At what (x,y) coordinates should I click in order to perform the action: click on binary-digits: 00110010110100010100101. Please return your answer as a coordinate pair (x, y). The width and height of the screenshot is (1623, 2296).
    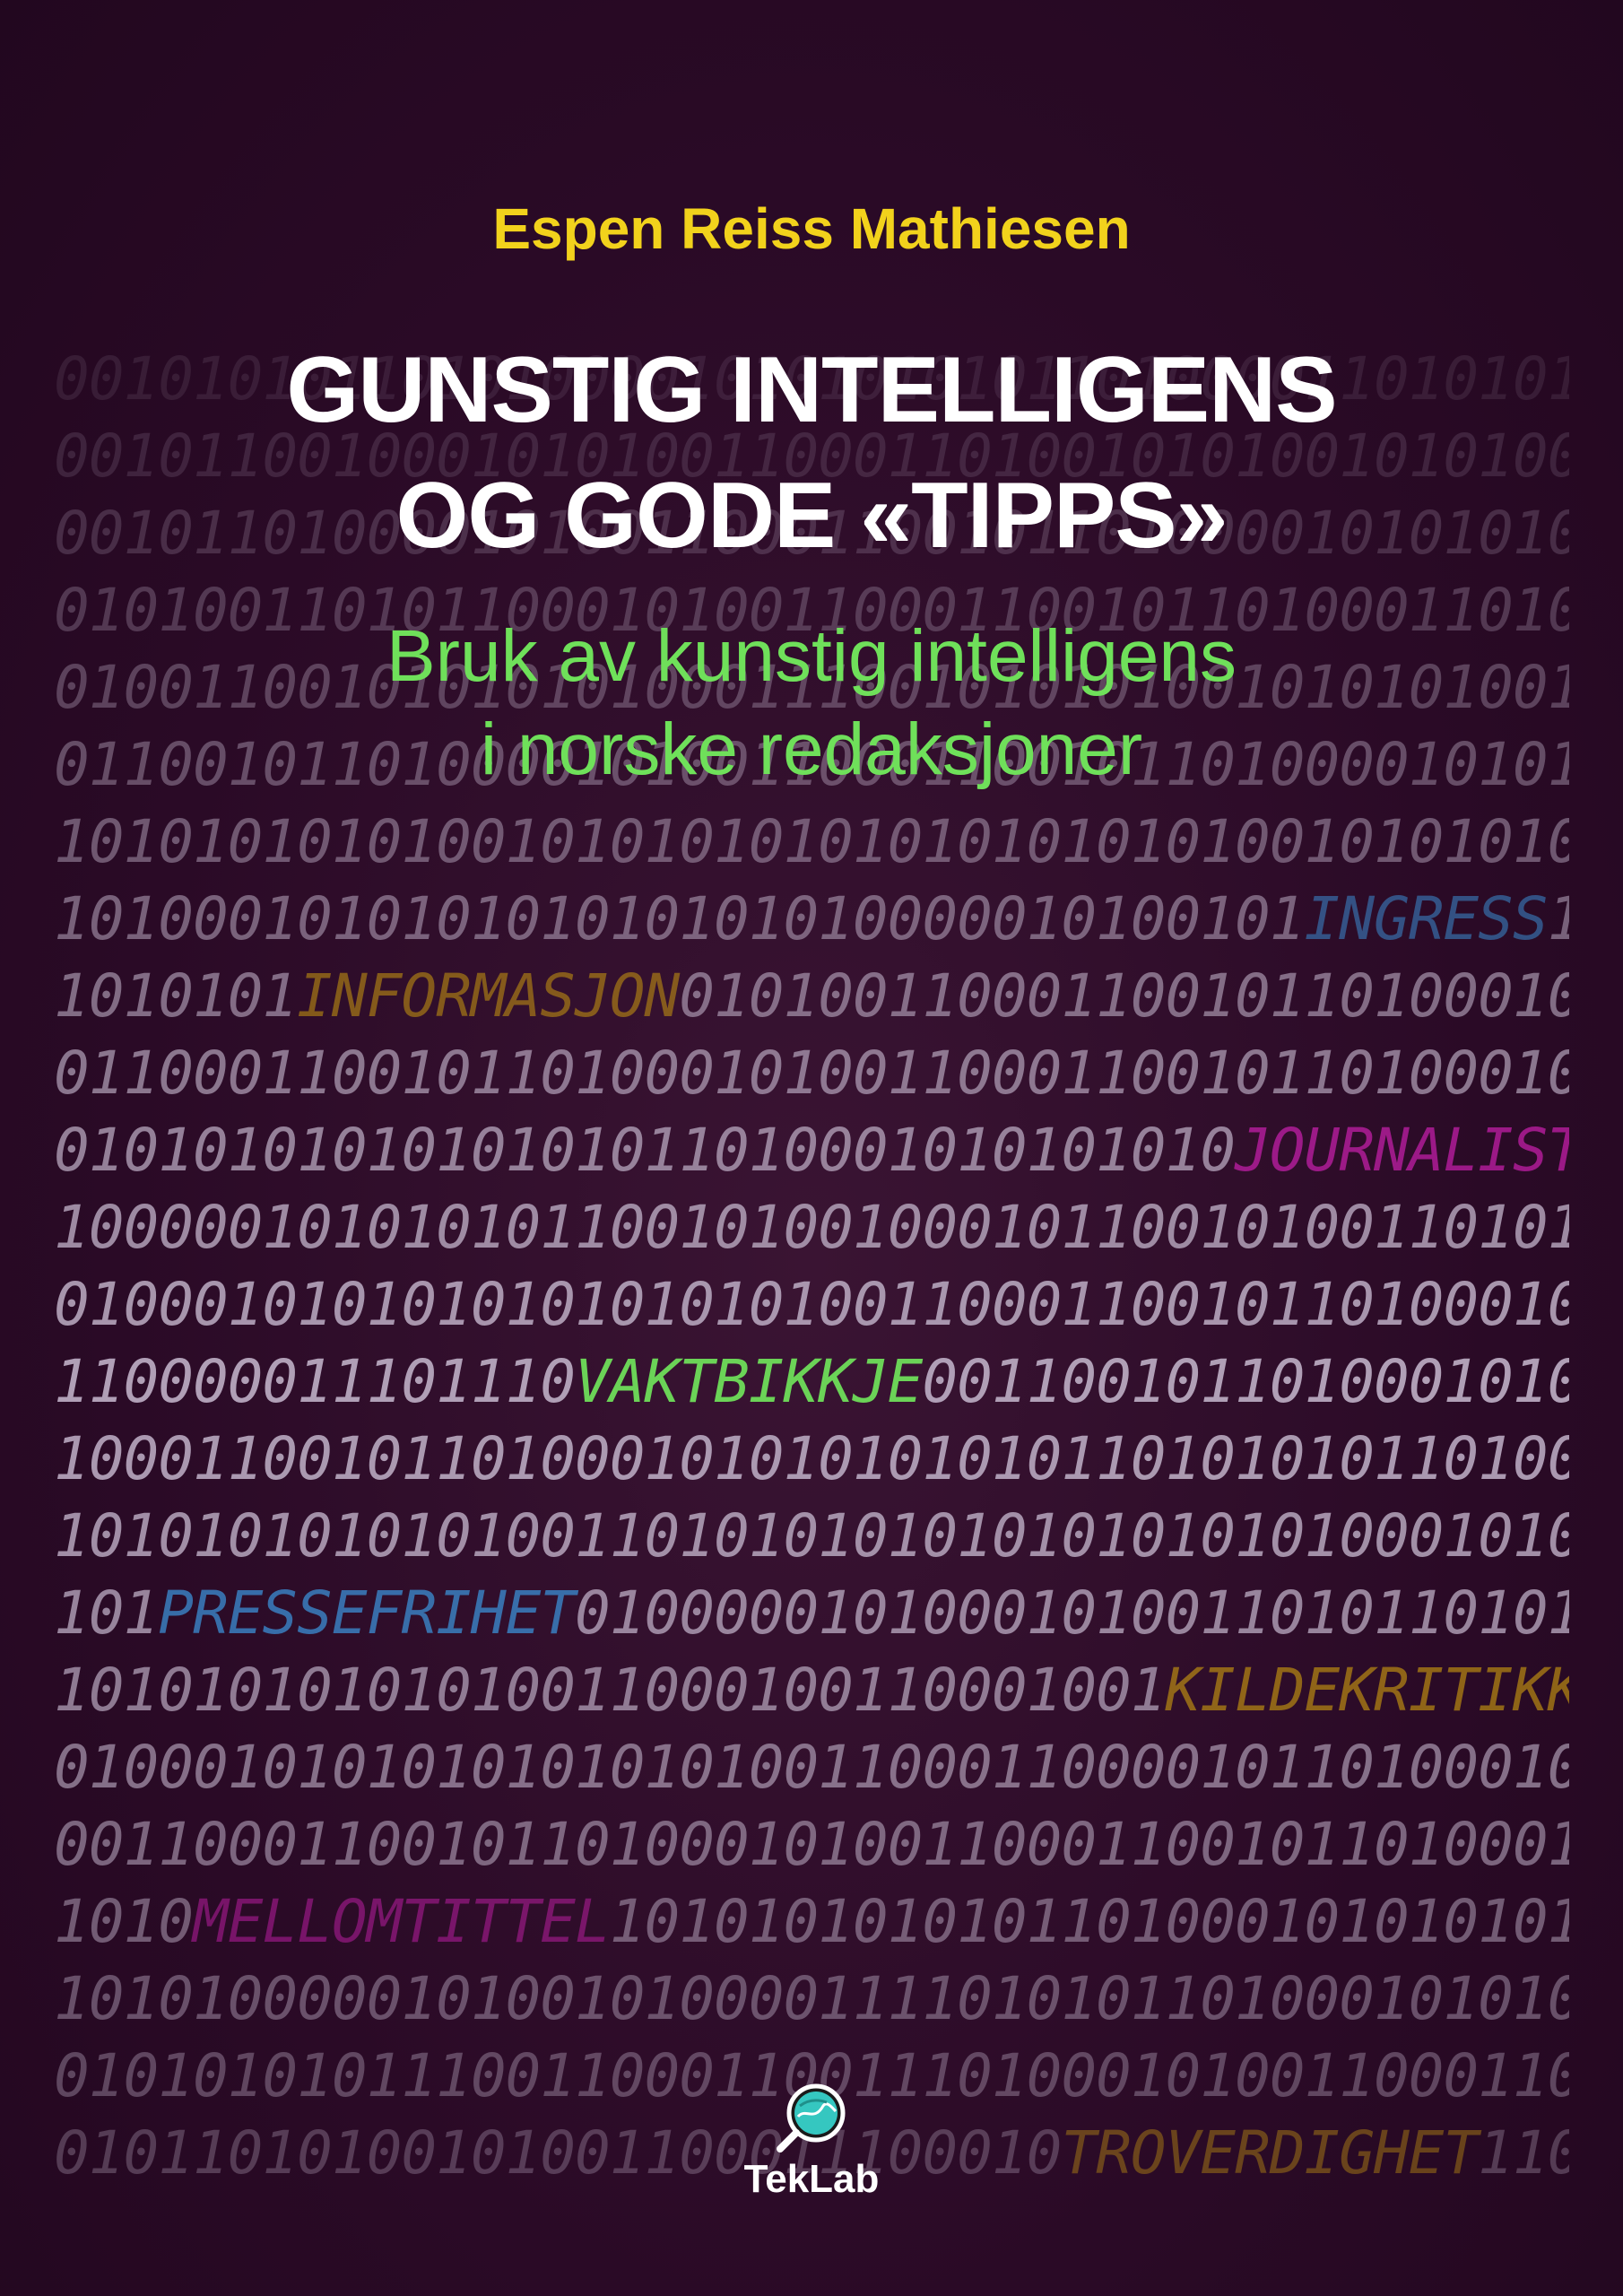
    Looking at the image, I should click on (1245, 1381).